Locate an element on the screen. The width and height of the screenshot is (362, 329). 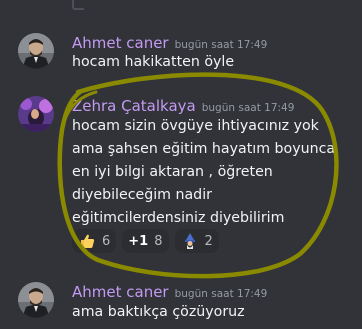
reaction-count: 2 is located at coordinates (208, 241).